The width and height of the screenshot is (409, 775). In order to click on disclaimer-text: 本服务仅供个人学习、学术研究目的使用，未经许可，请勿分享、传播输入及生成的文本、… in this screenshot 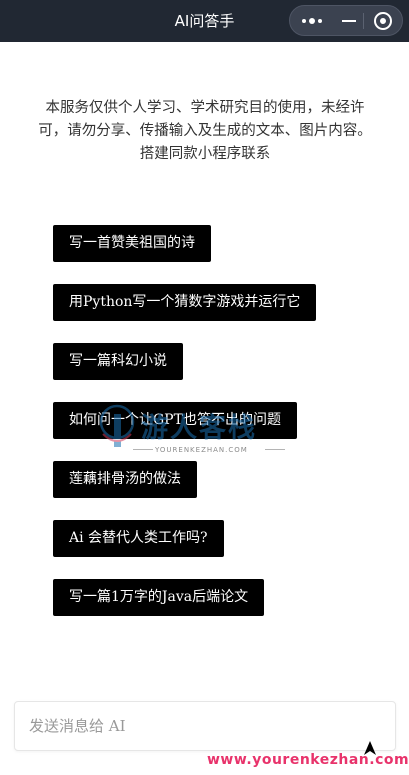, I will do `click(205, 131)`.